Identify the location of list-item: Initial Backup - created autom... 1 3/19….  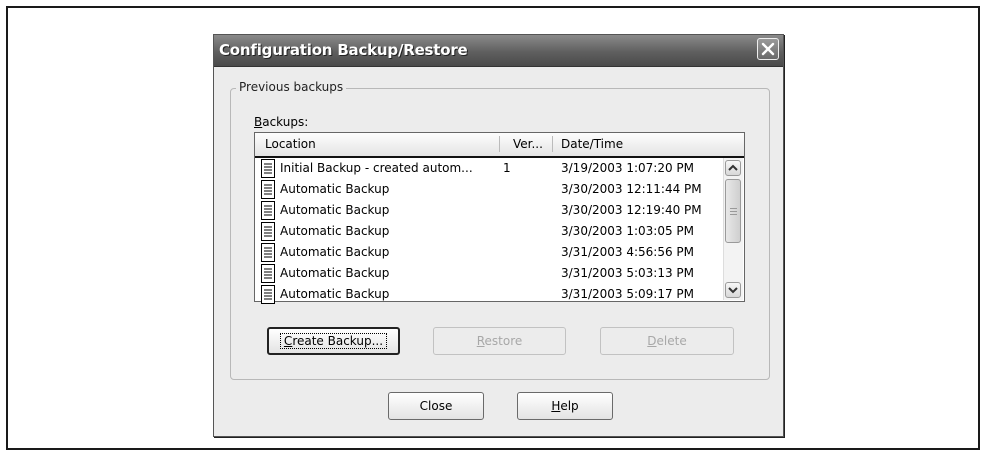
(490, 169).